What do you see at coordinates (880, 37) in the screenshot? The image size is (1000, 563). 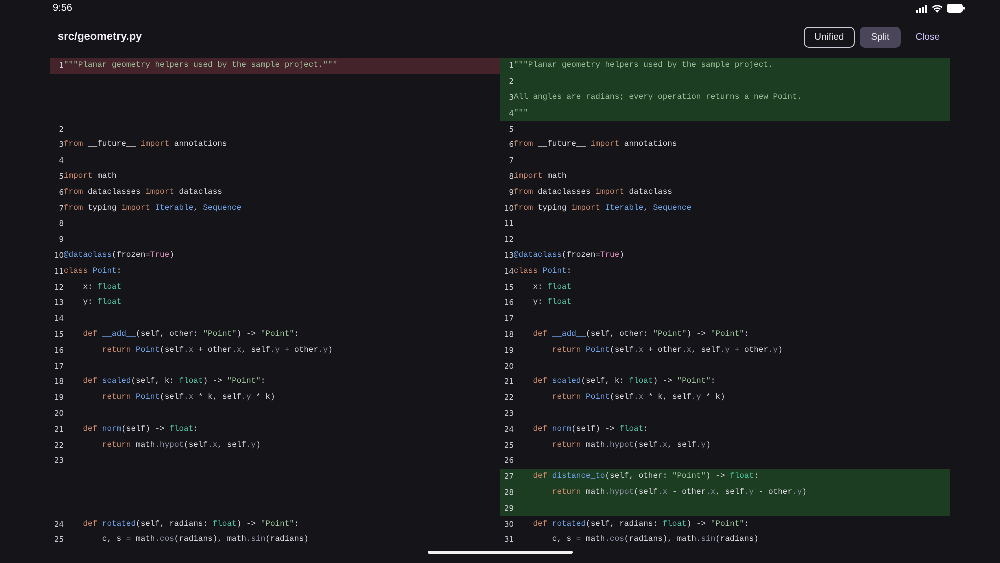 I see `view-mode-tab: Split` at bounding box center [880, 37].